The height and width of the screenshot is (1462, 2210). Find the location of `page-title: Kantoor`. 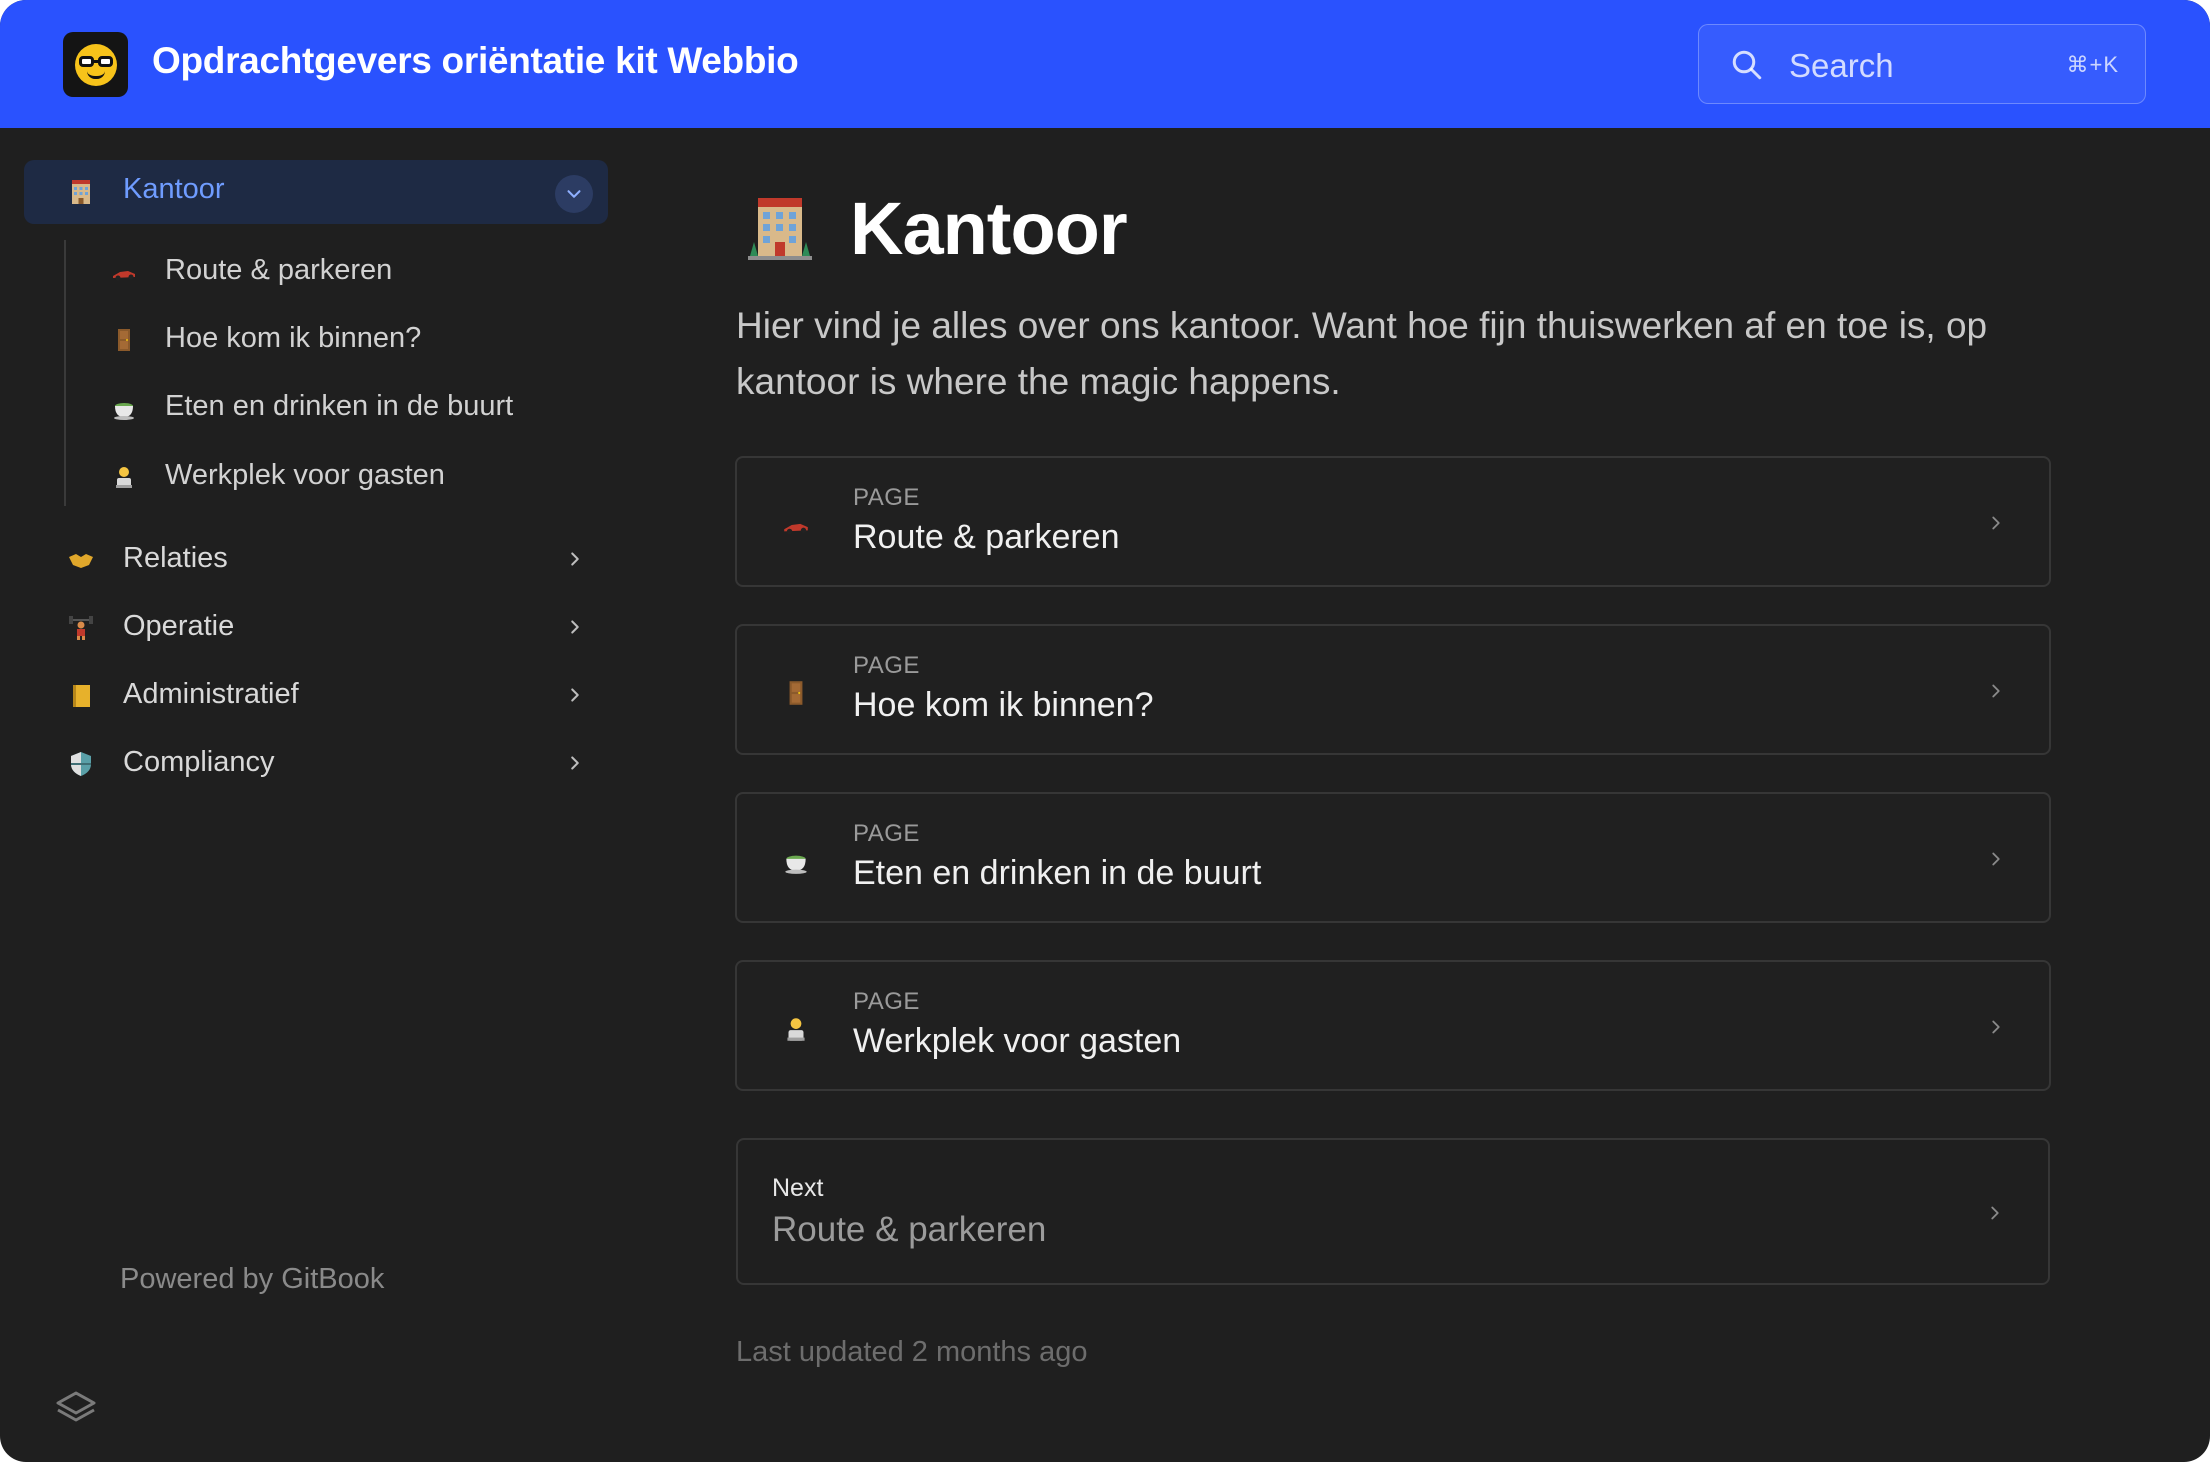

page-title: Kantoor is located at coordinates (989, 228).